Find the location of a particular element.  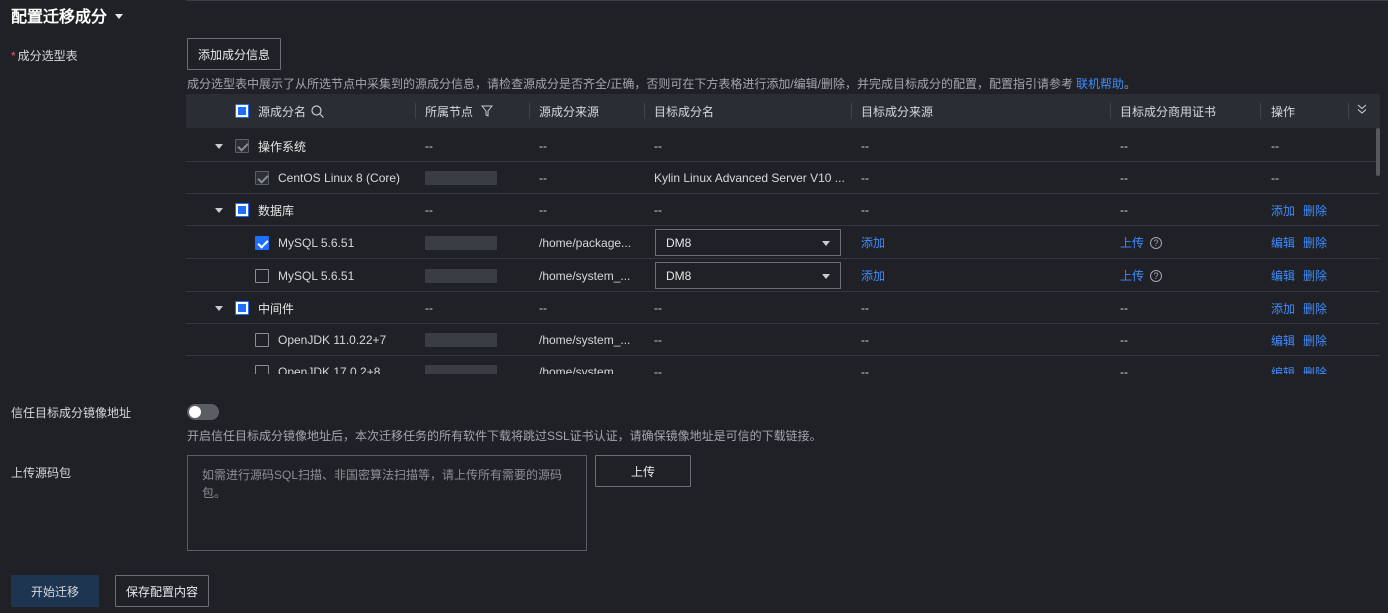

add-component-button: 添加成分信息 is located at coordinates (234, 54).